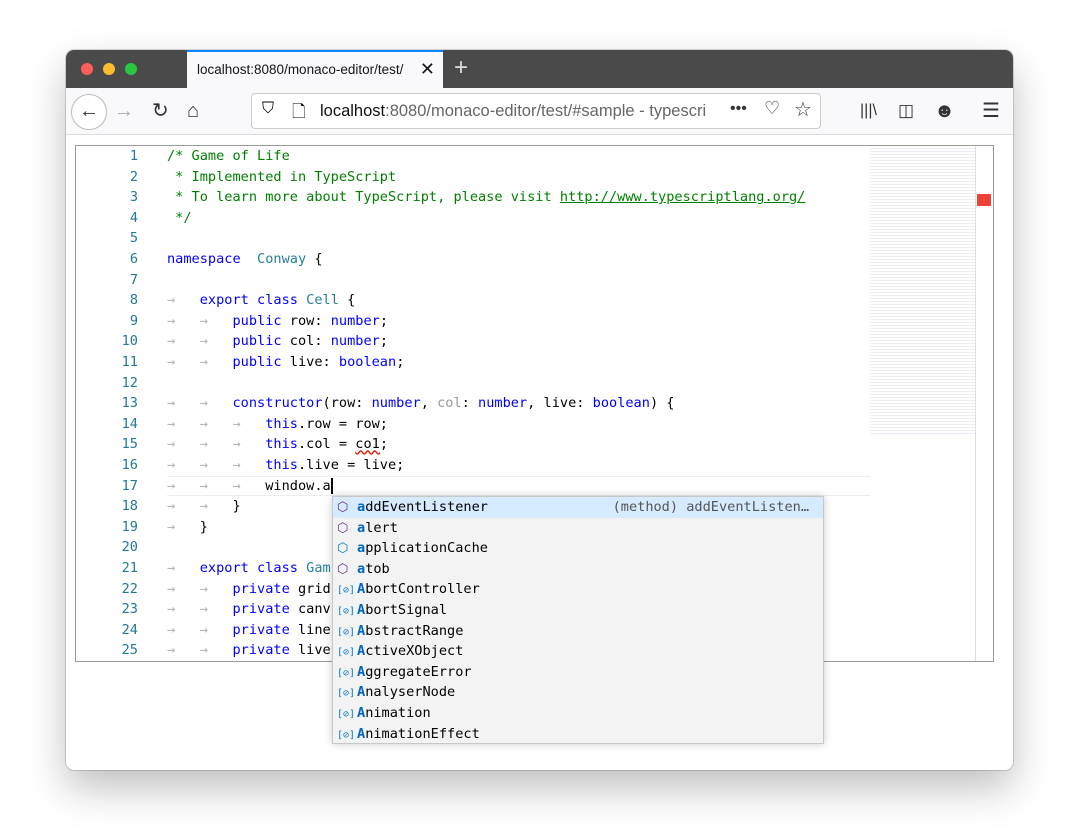 This screenshot has width=1080, height=833. What do you see at coordinates (461, 68) in the screenshot?
I see `new-tab-icon: +` at bounding box center [461, 68].